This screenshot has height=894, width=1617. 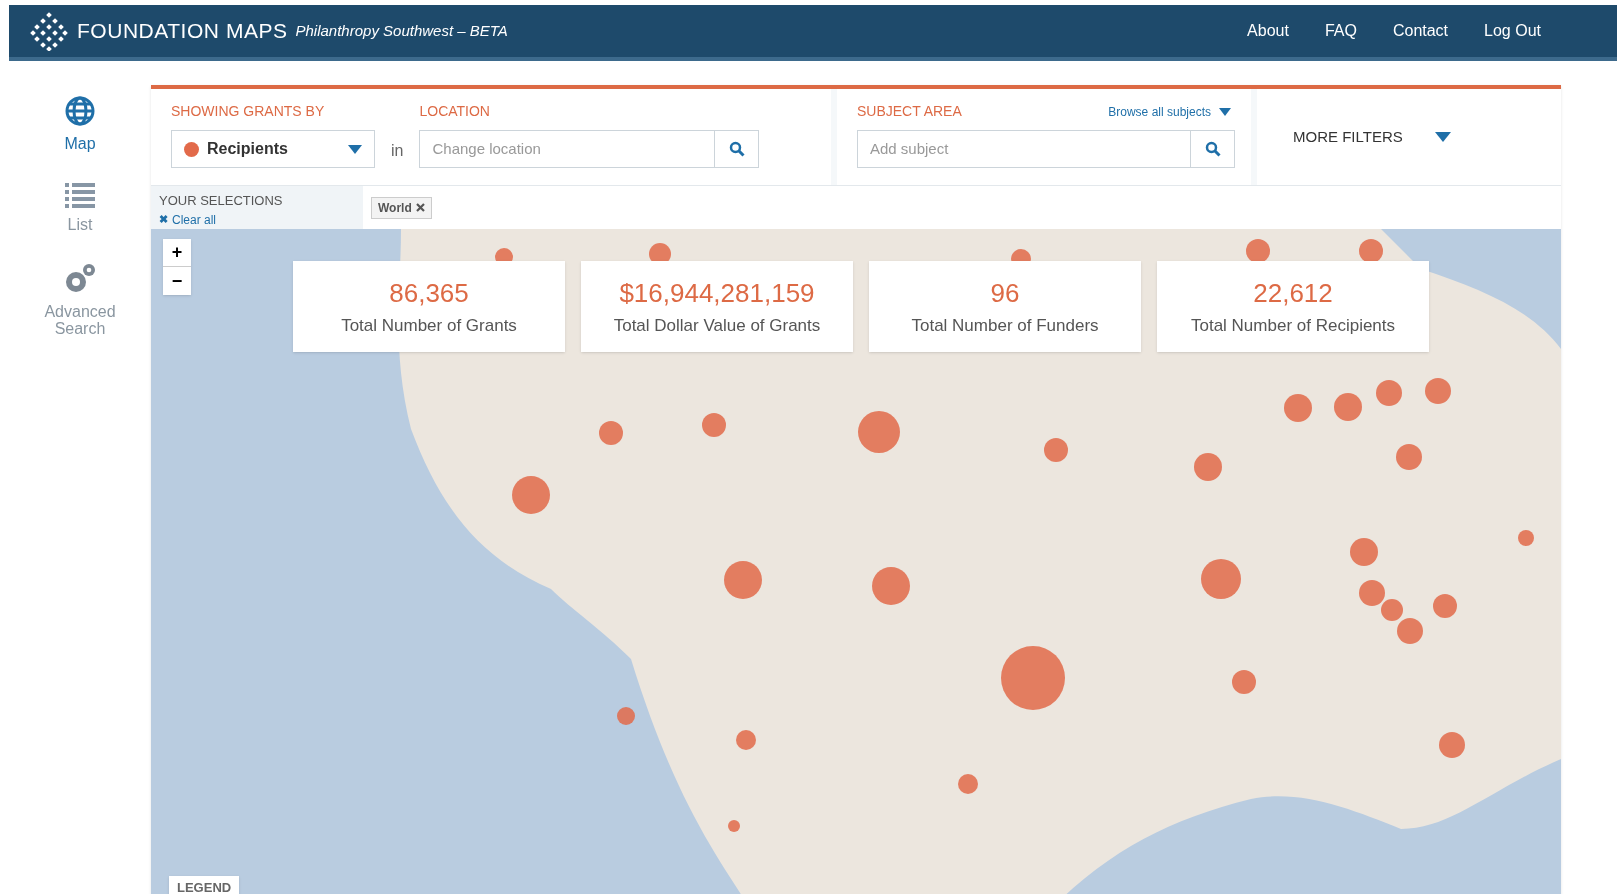 What do you see at coordinates (1293, 294) in the screenshot?
I see `stat-value: 22,612` at bounding box center [1293, 294].